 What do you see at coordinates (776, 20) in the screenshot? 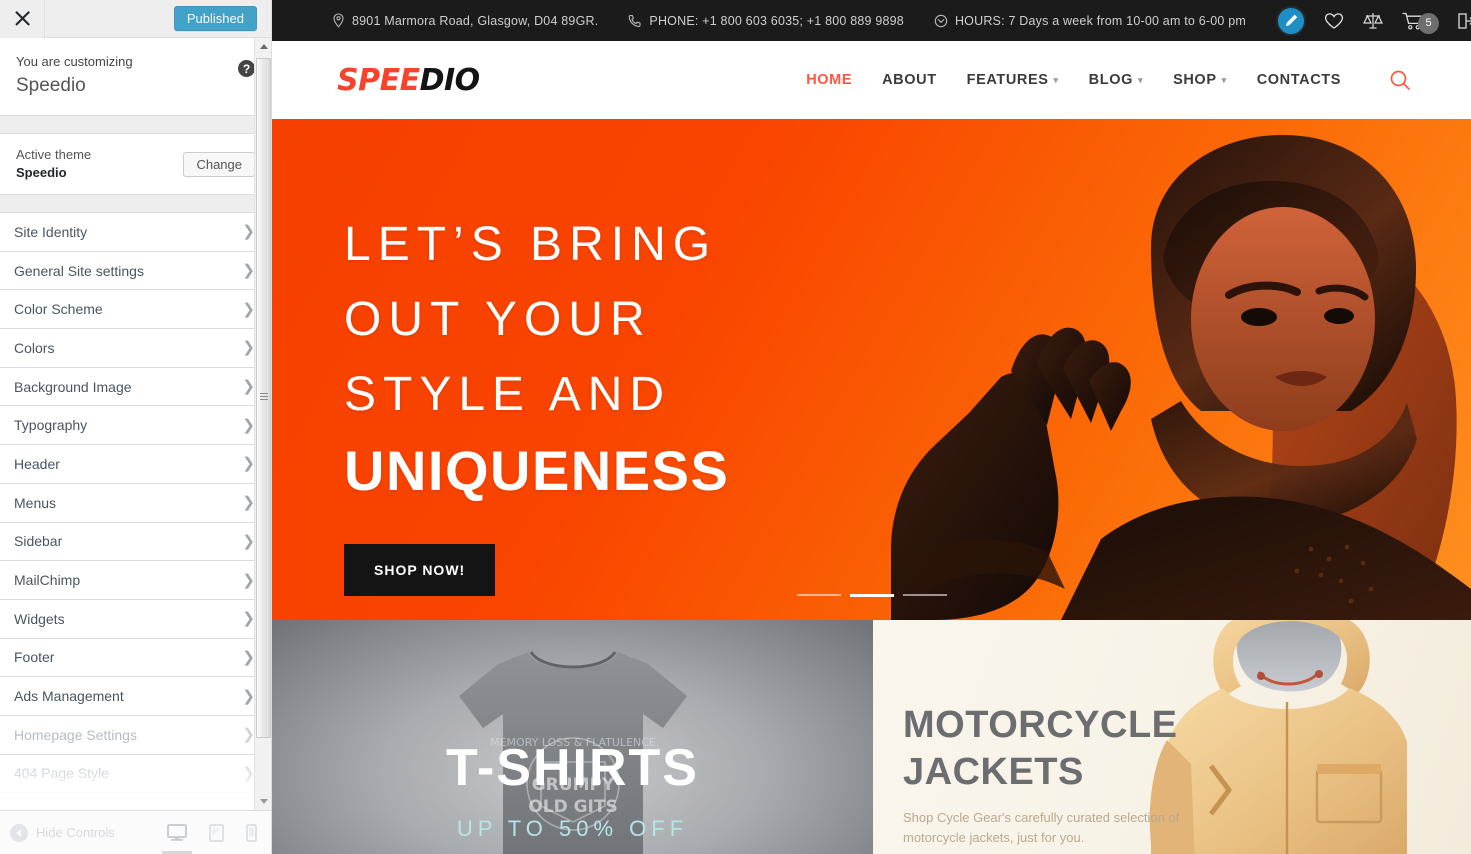
I see `phone-text: PHONE: +1 800 603 6035; +1 800 889 9898` at bounding box center [776, 20].